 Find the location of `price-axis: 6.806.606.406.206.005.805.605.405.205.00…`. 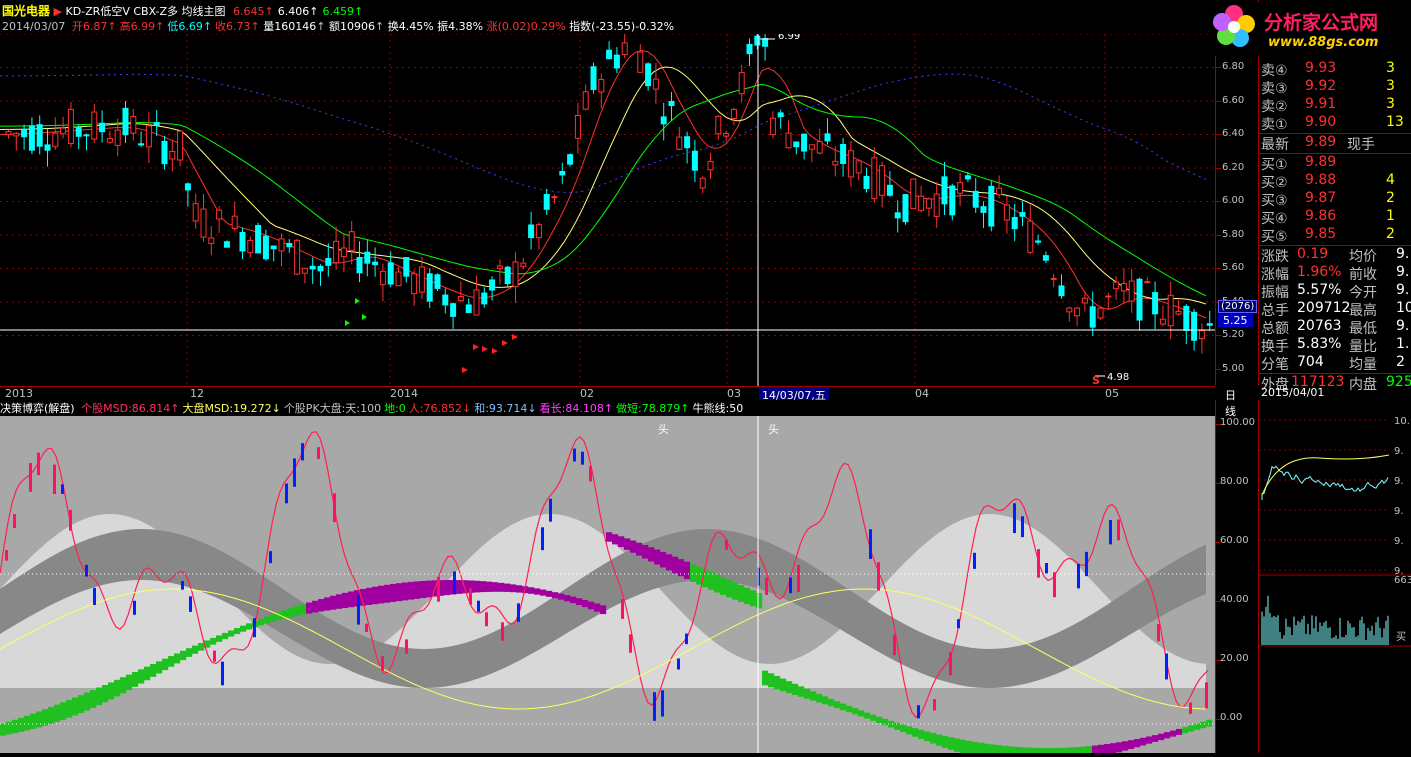

price-axis: 6.806.606.406.206.005.805.605.405.205.00… is located at coordinates (1236, 210).